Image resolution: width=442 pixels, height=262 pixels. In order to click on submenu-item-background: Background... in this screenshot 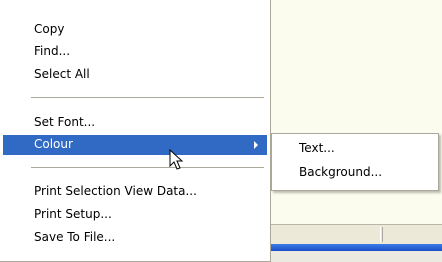, I will do `click(355, 173)`.